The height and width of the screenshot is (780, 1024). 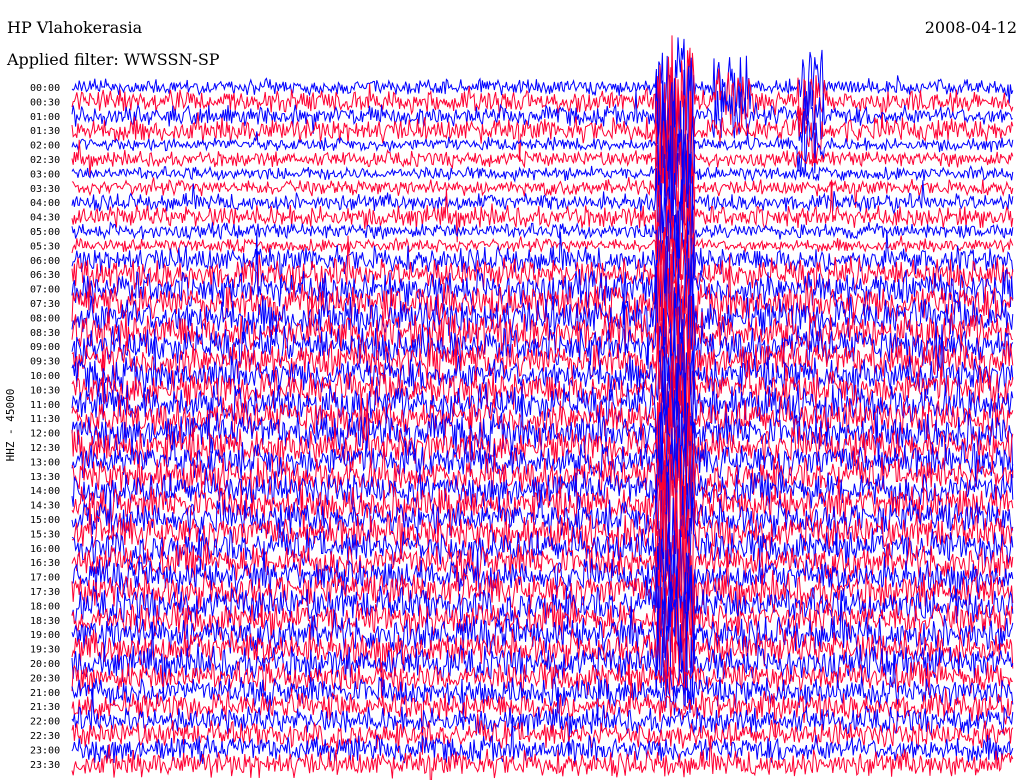 What do you see at coordinates (45, 736) in the screenshot?
I see `row-label: 22:30` at bounding box center [45, 736].